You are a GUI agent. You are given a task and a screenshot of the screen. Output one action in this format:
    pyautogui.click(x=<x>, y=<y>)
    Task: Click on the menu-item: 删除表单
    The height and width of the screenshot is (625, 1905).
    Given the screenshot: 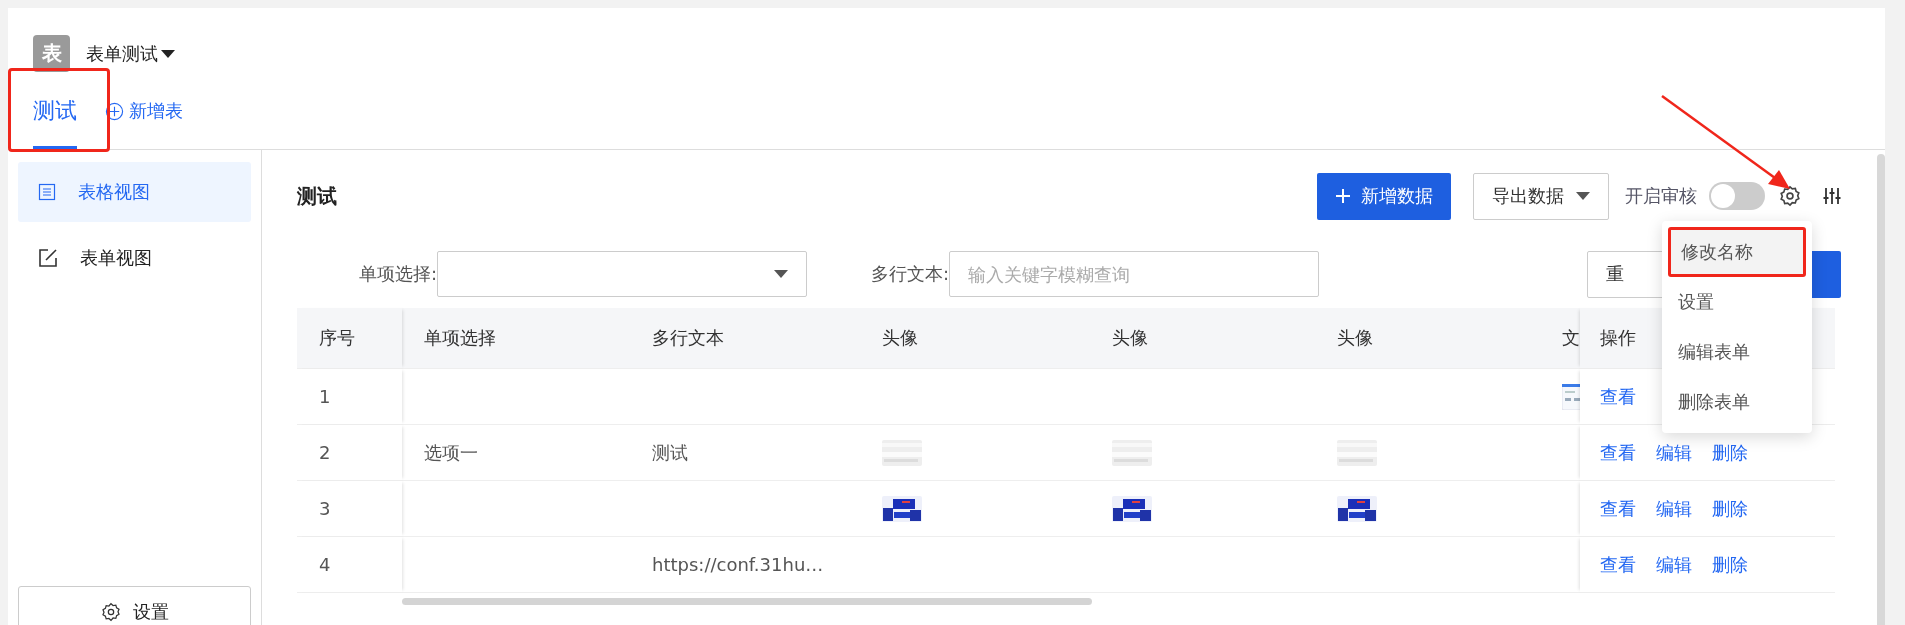 What is the action you would take?
    pyautogui.click(x=1737, y=402)
    